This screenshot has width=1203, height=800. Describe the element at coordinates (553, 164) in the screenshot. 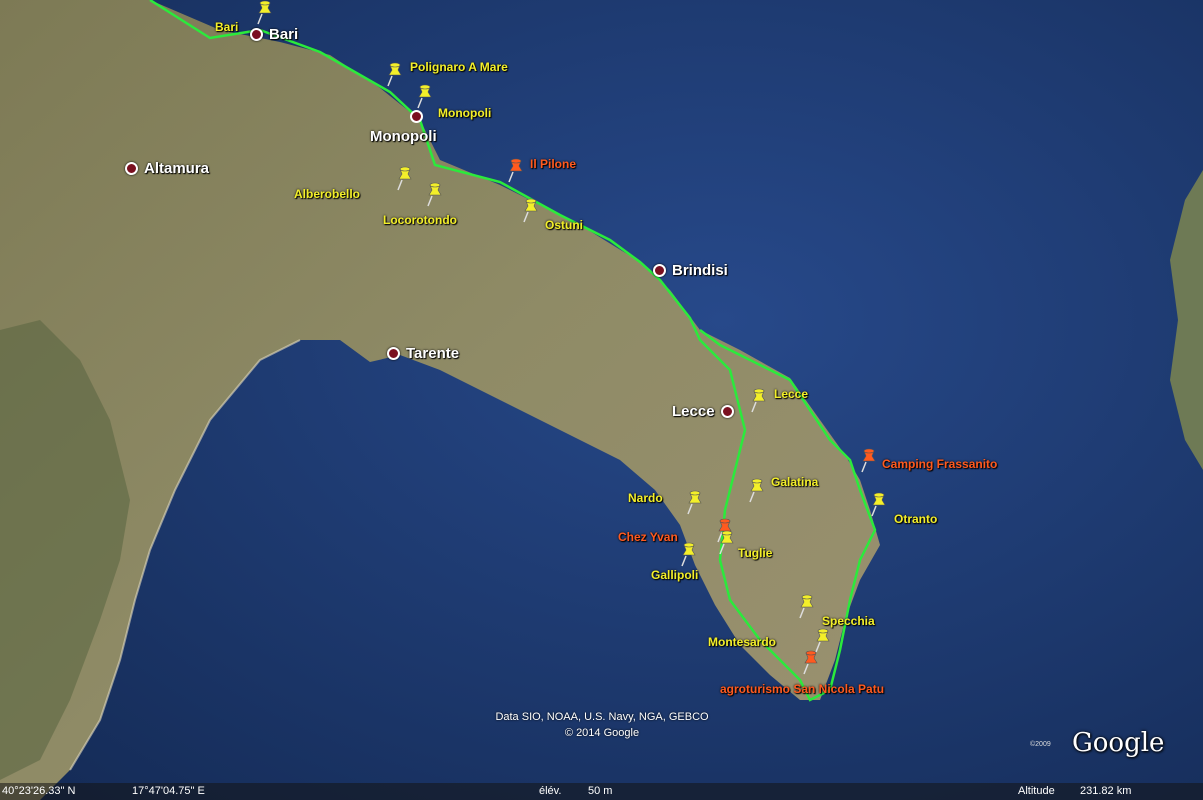

I see `pin-label: Il Pilone` at that location.